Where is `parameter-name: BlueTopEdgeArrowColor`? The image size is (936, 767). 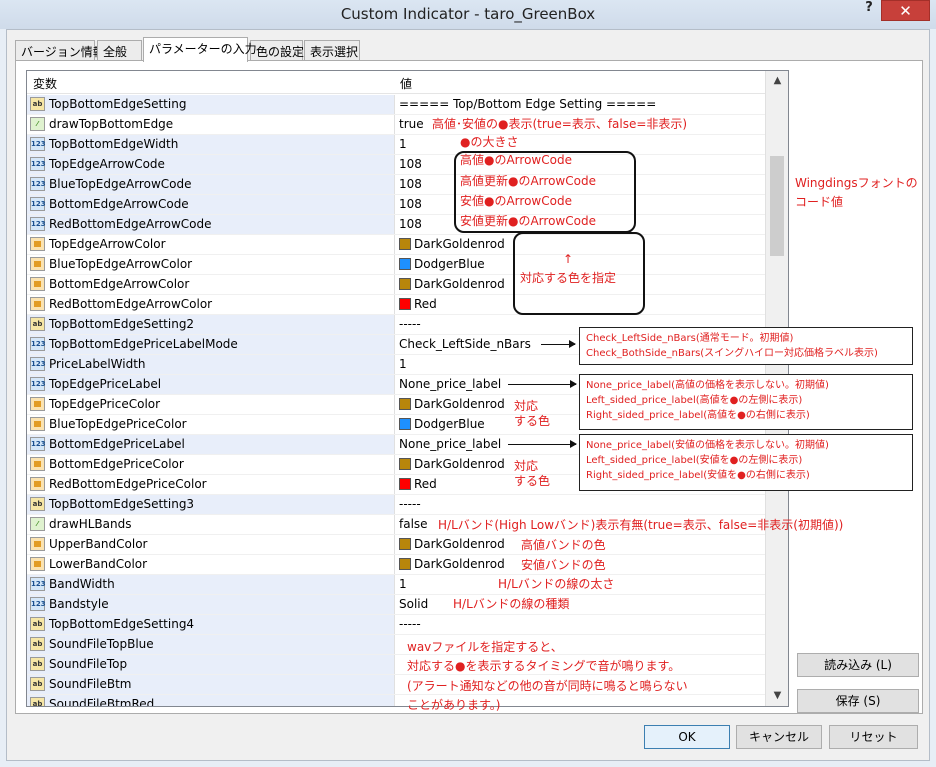
parameter-name: BlueTopEdgeArrowColor is located at coordinates (121, 264).